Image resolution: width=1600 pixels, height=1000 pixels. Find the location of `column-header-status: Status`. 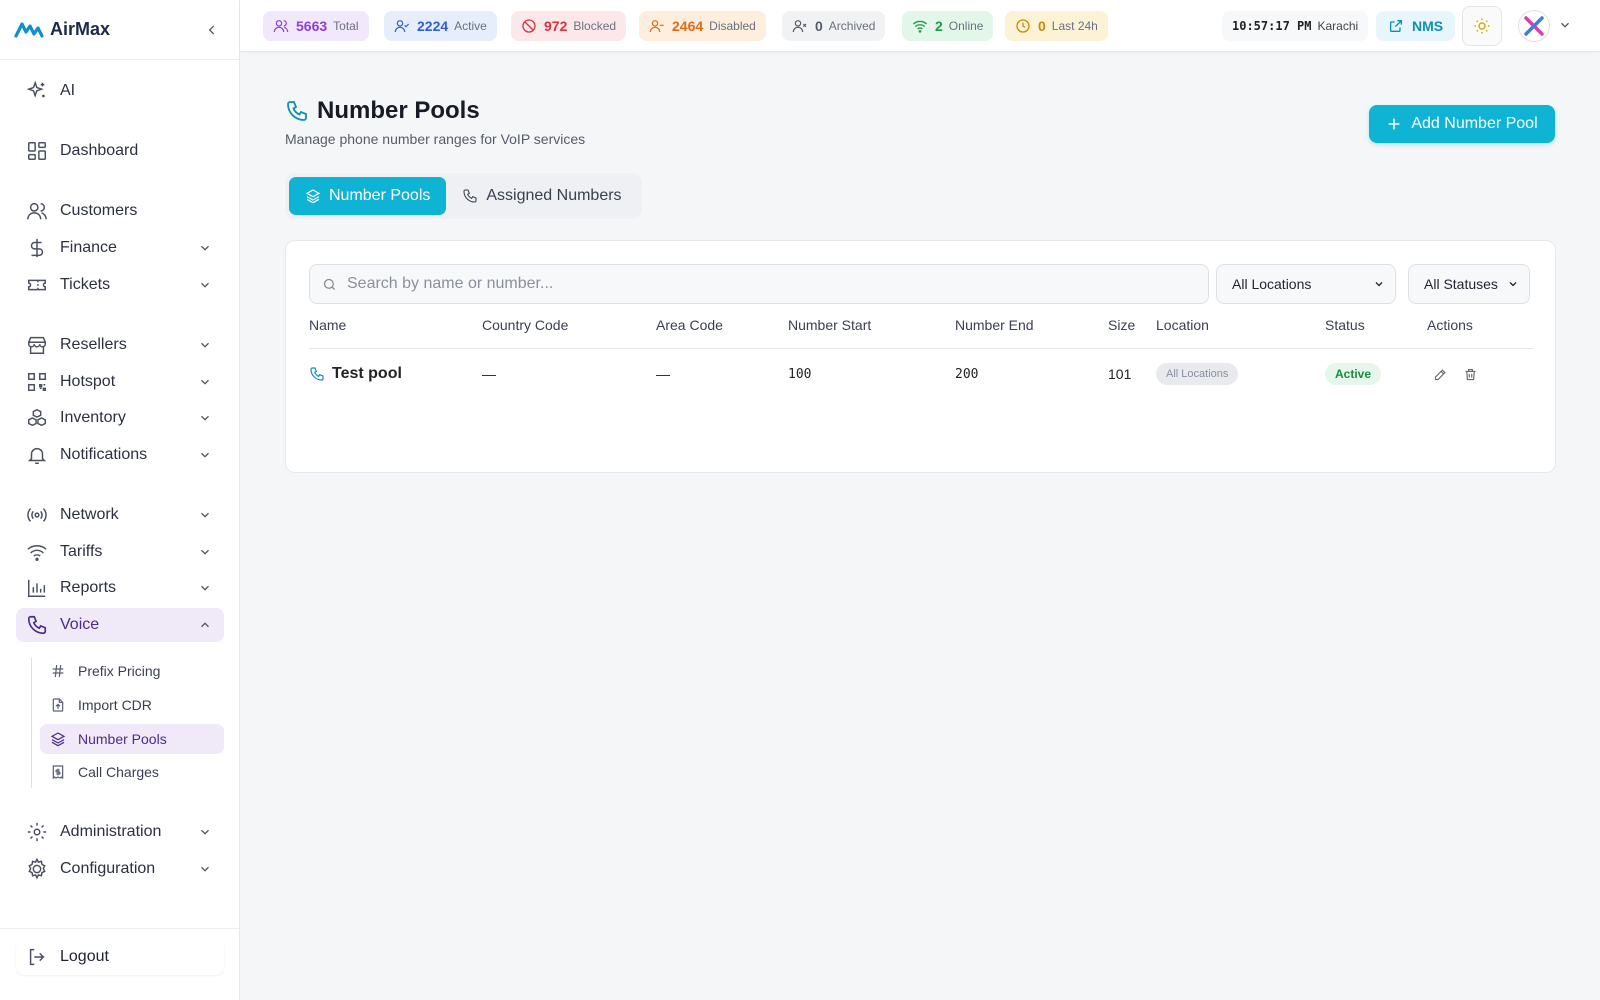

column-header-status: Status is located at coordinates (1345, 325).